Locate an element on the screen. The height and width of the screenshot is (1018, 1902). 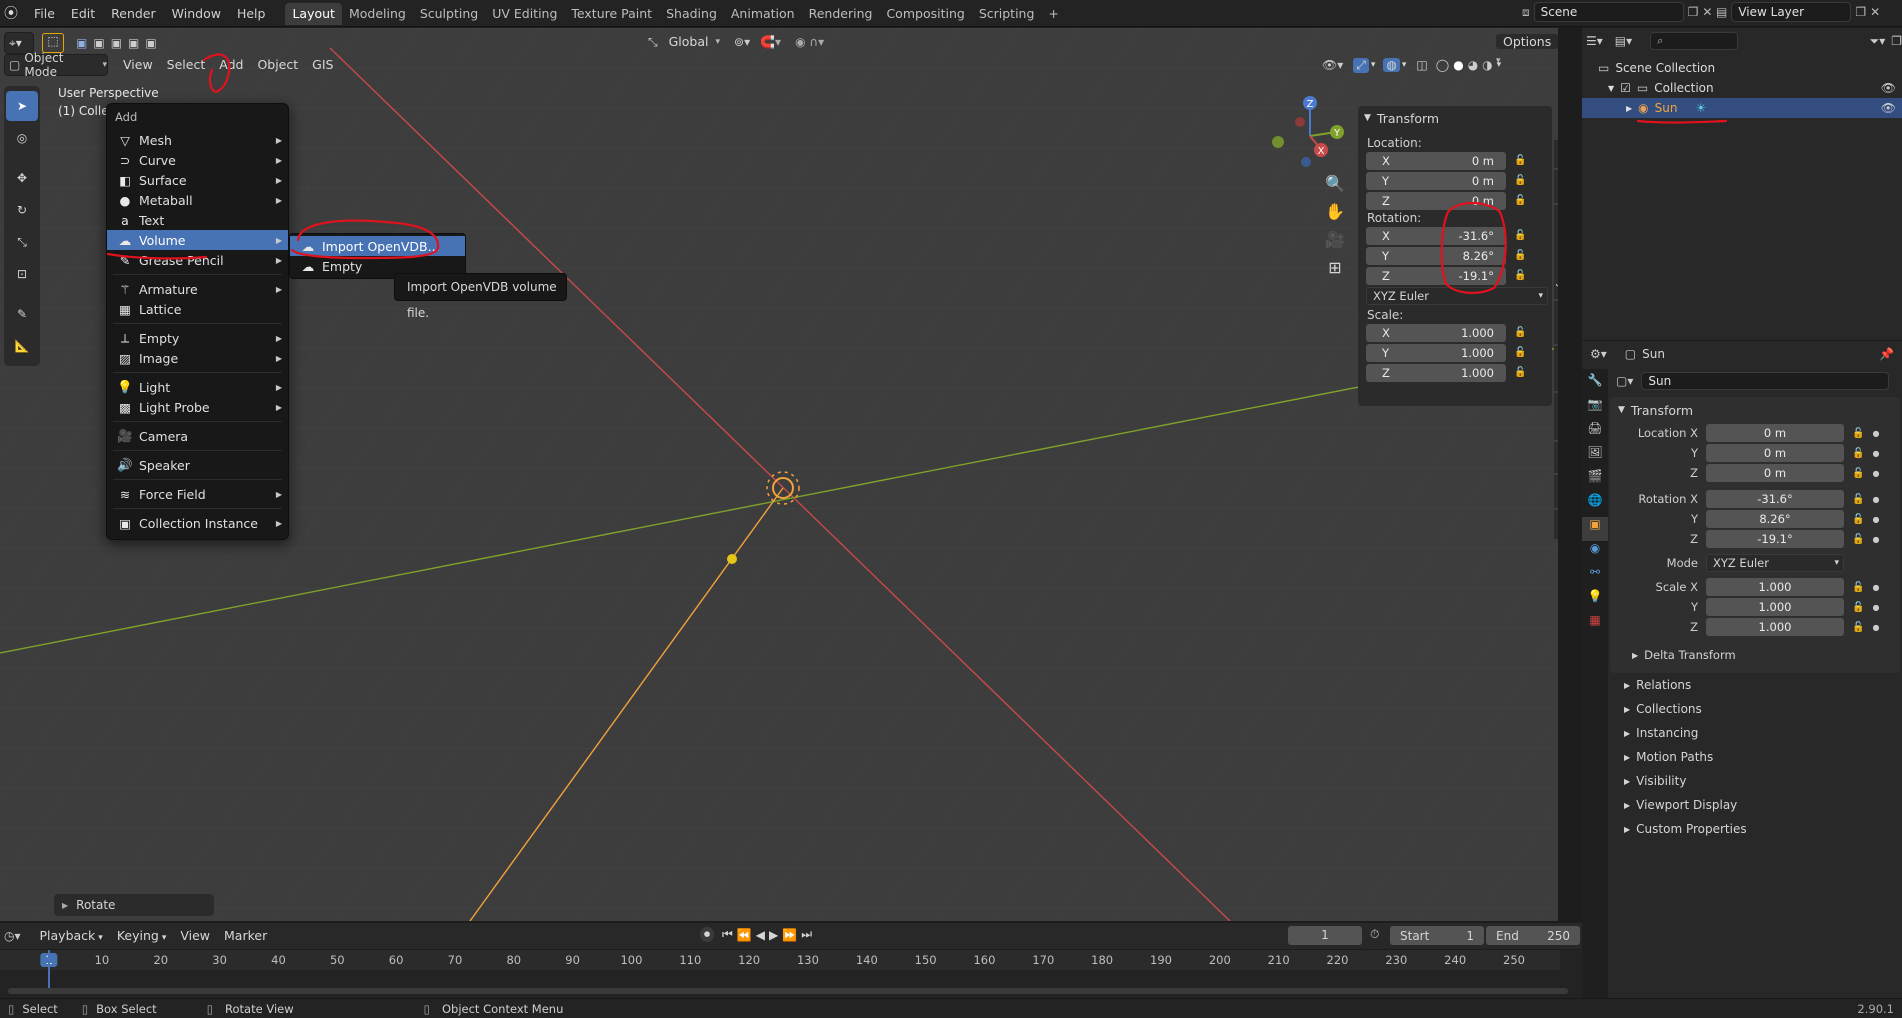
jump-keyframe-forward-icon: ⏩ is located at coordinates (789, 935).